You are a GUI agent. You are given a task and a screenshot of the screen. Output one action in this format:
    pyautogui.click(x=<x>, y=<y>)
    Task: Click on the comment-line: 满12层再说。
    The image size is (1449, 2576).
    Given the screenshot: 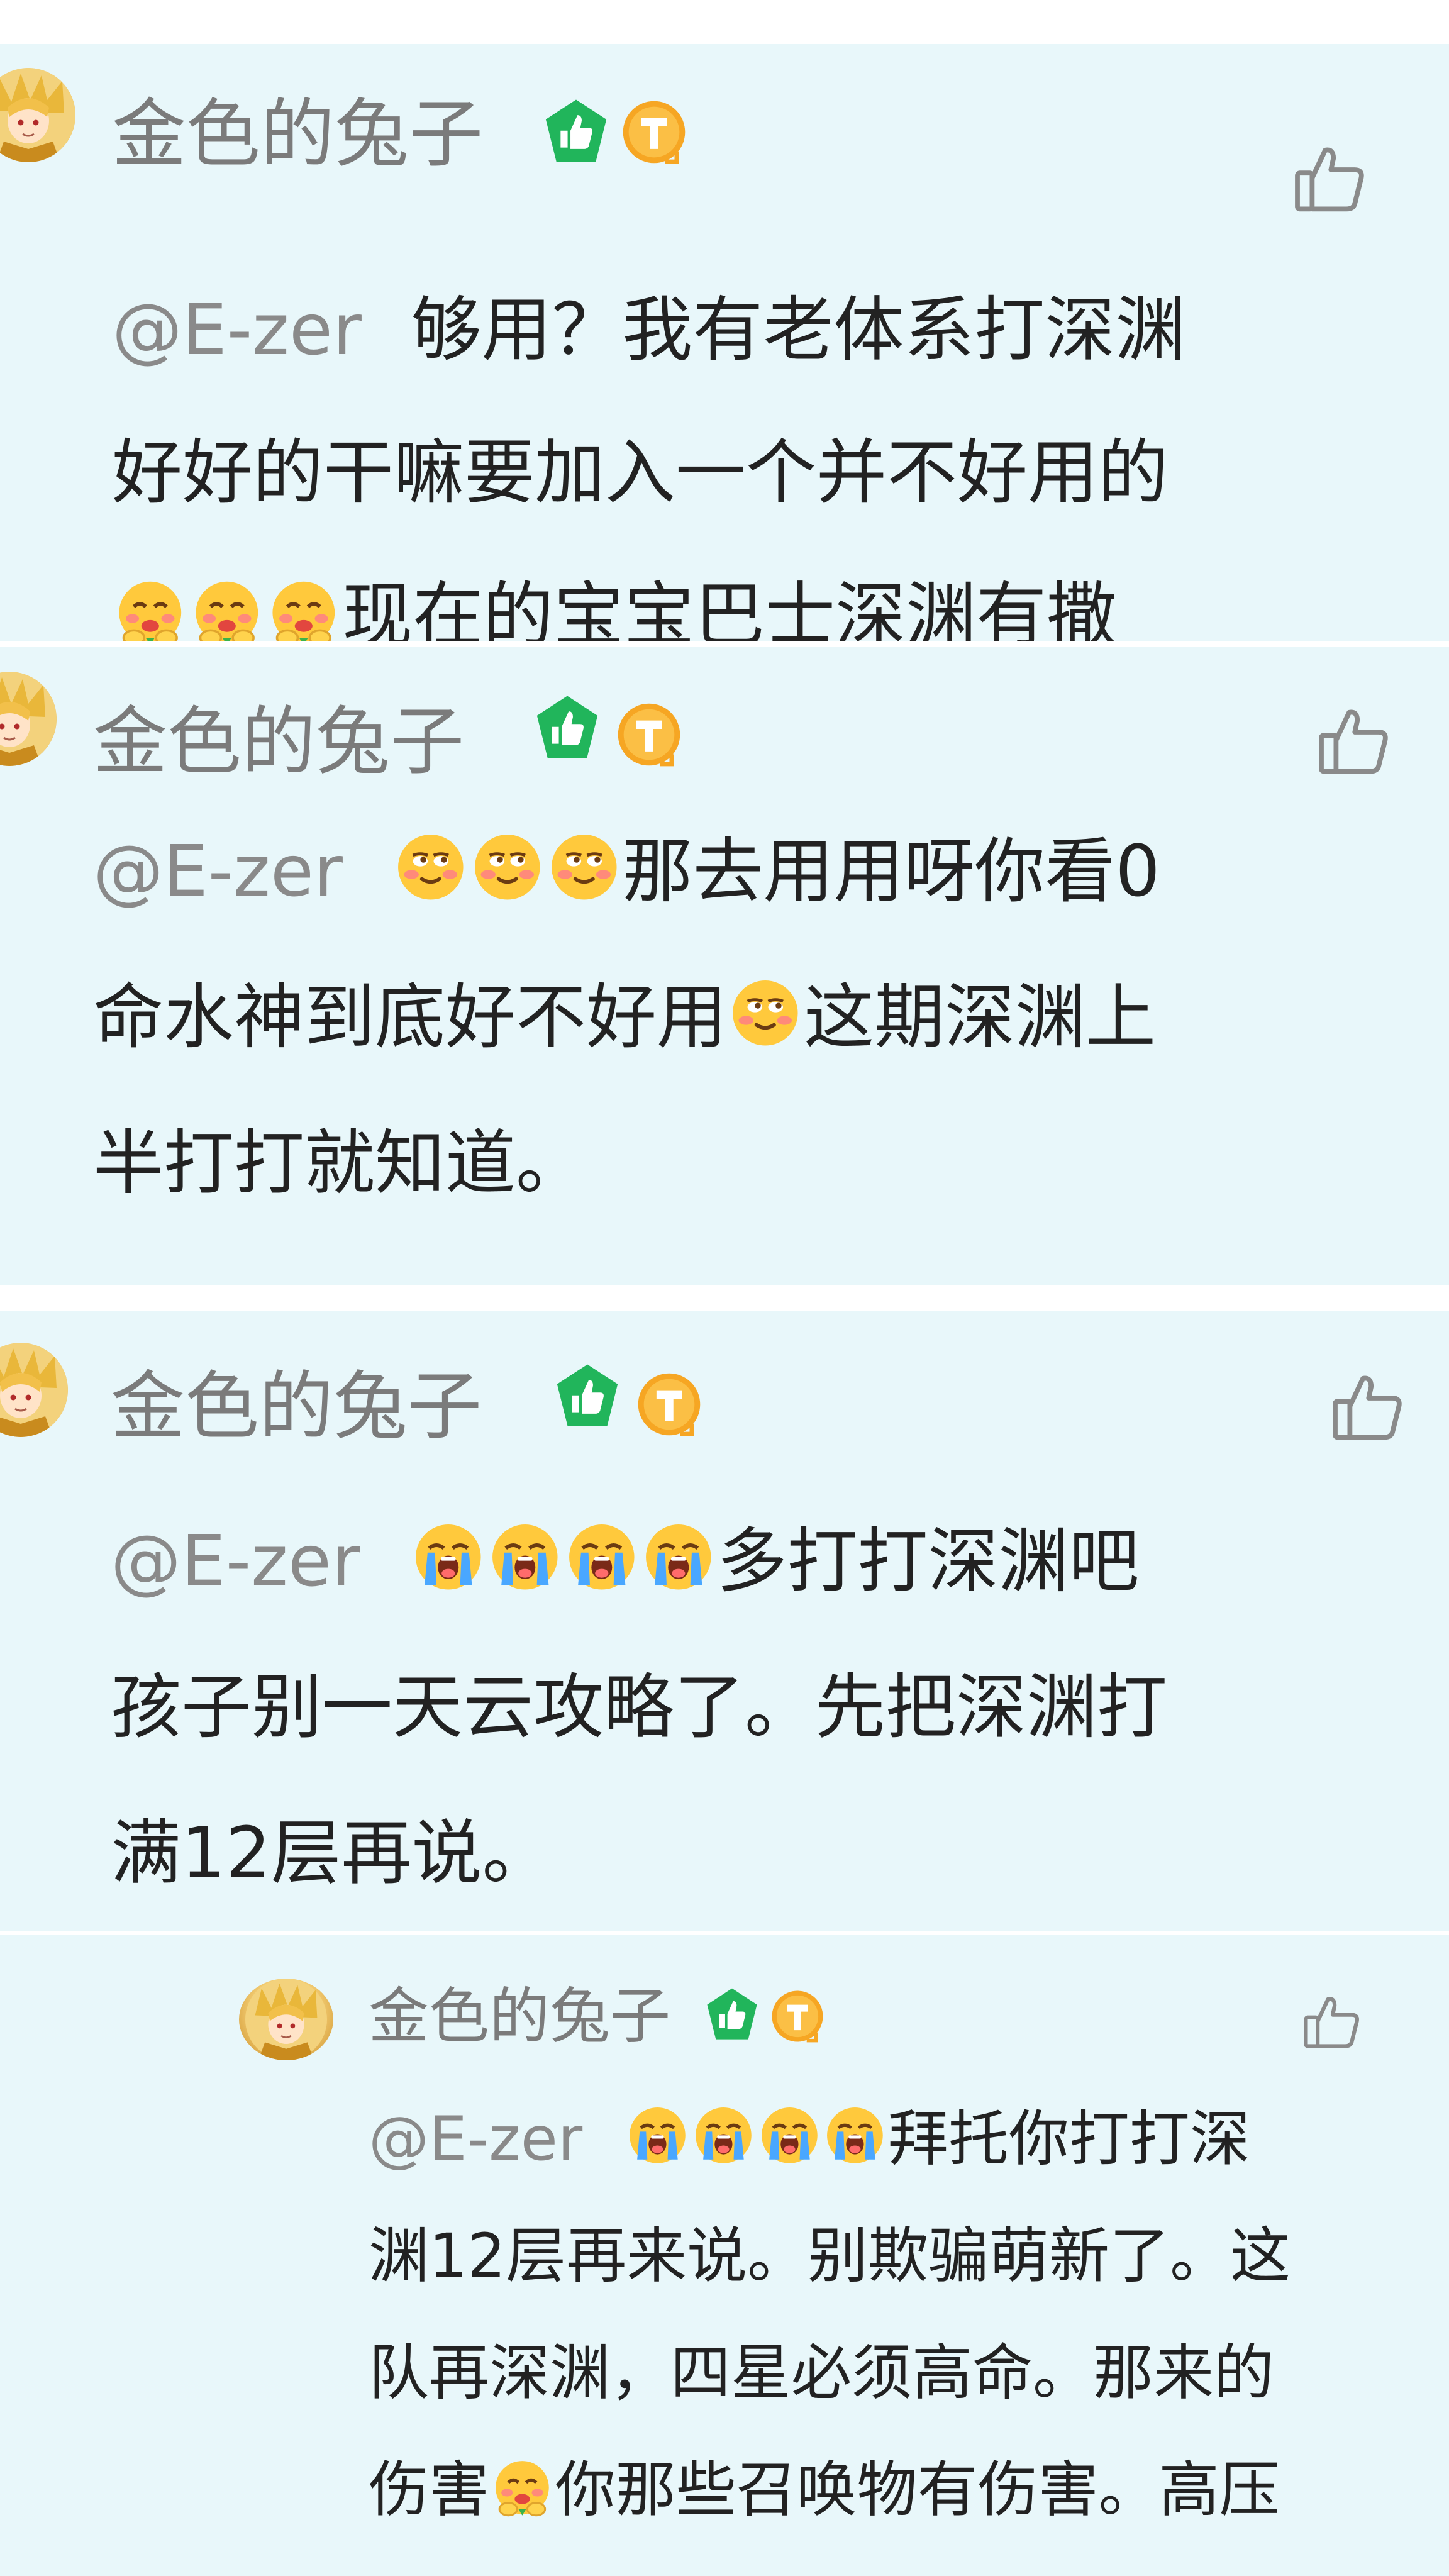 What is the action you would take?
    pyautogui.click(x=765, y=1853)
    